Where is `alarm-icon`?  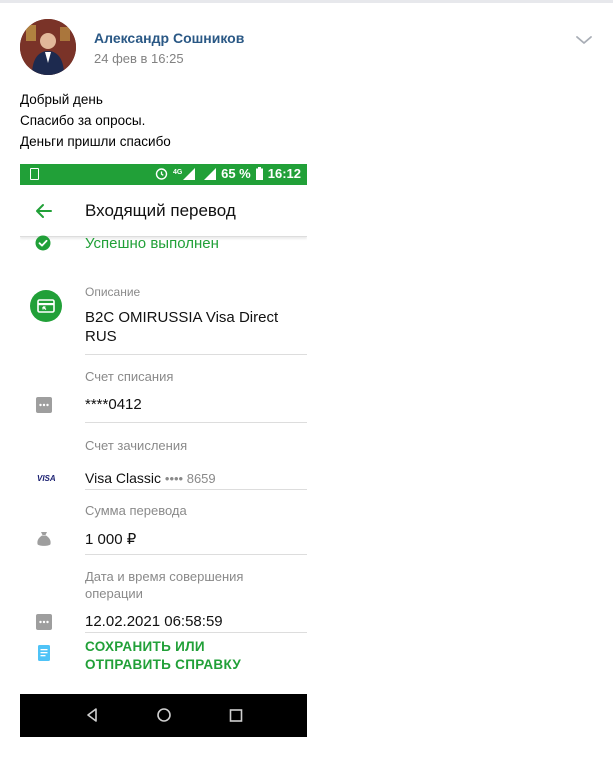 alarm-icon is located at coordinates (161, 174).